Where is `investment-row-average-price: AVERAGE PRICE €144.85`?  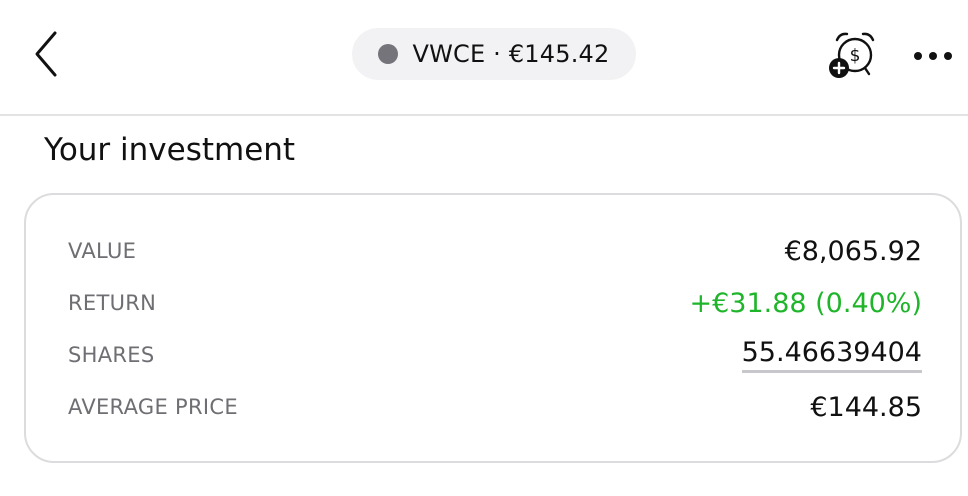 investment-row-average-price: AVERAGE PRICE €144.85 is located at coordinates (495, 407).